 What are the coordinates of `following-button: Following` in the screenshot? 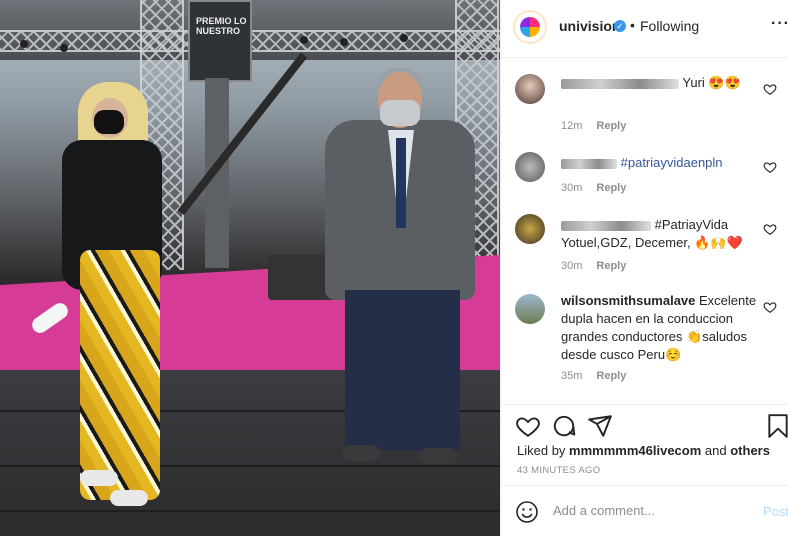 It's located at (669, 26).